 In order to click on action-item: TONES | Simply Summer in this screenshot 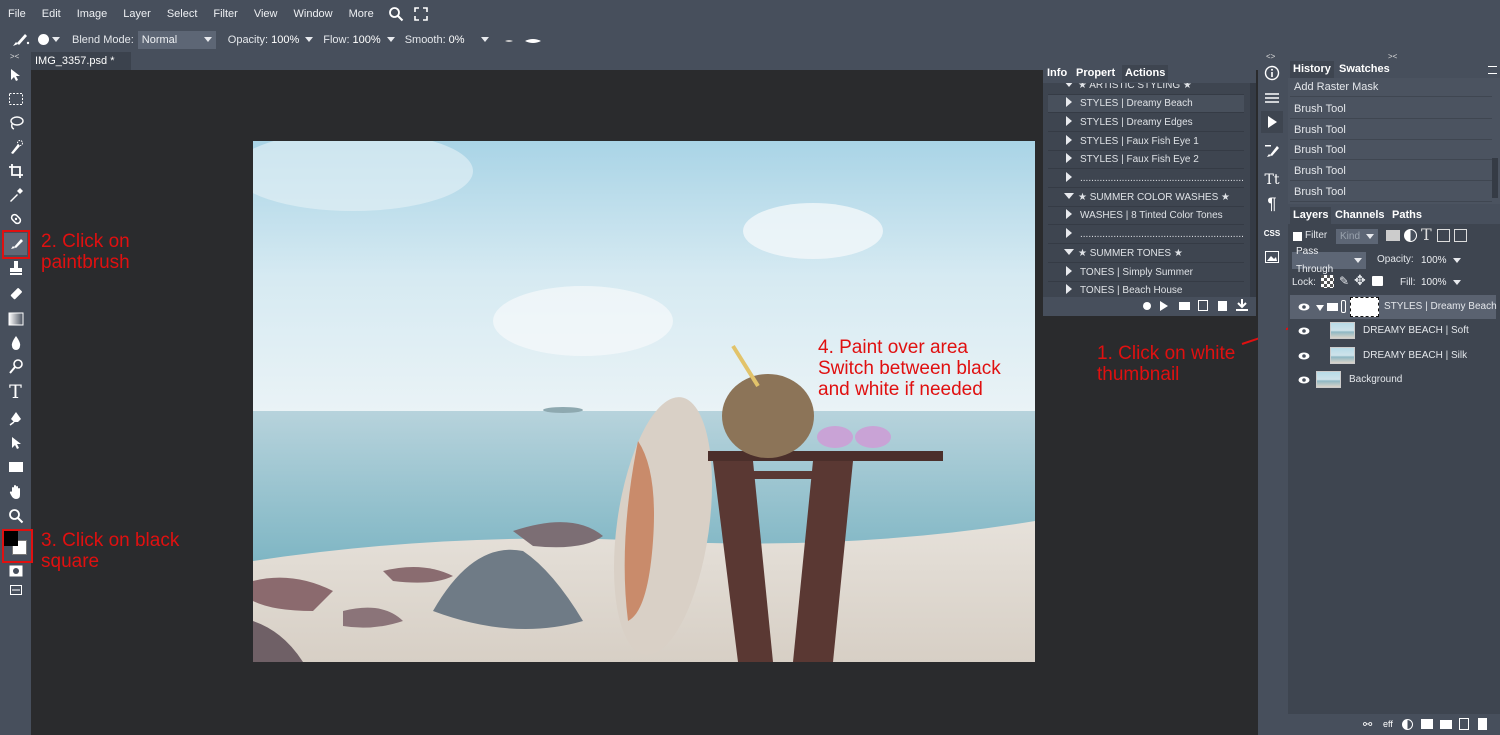, I will do `click(1146, 273)`.